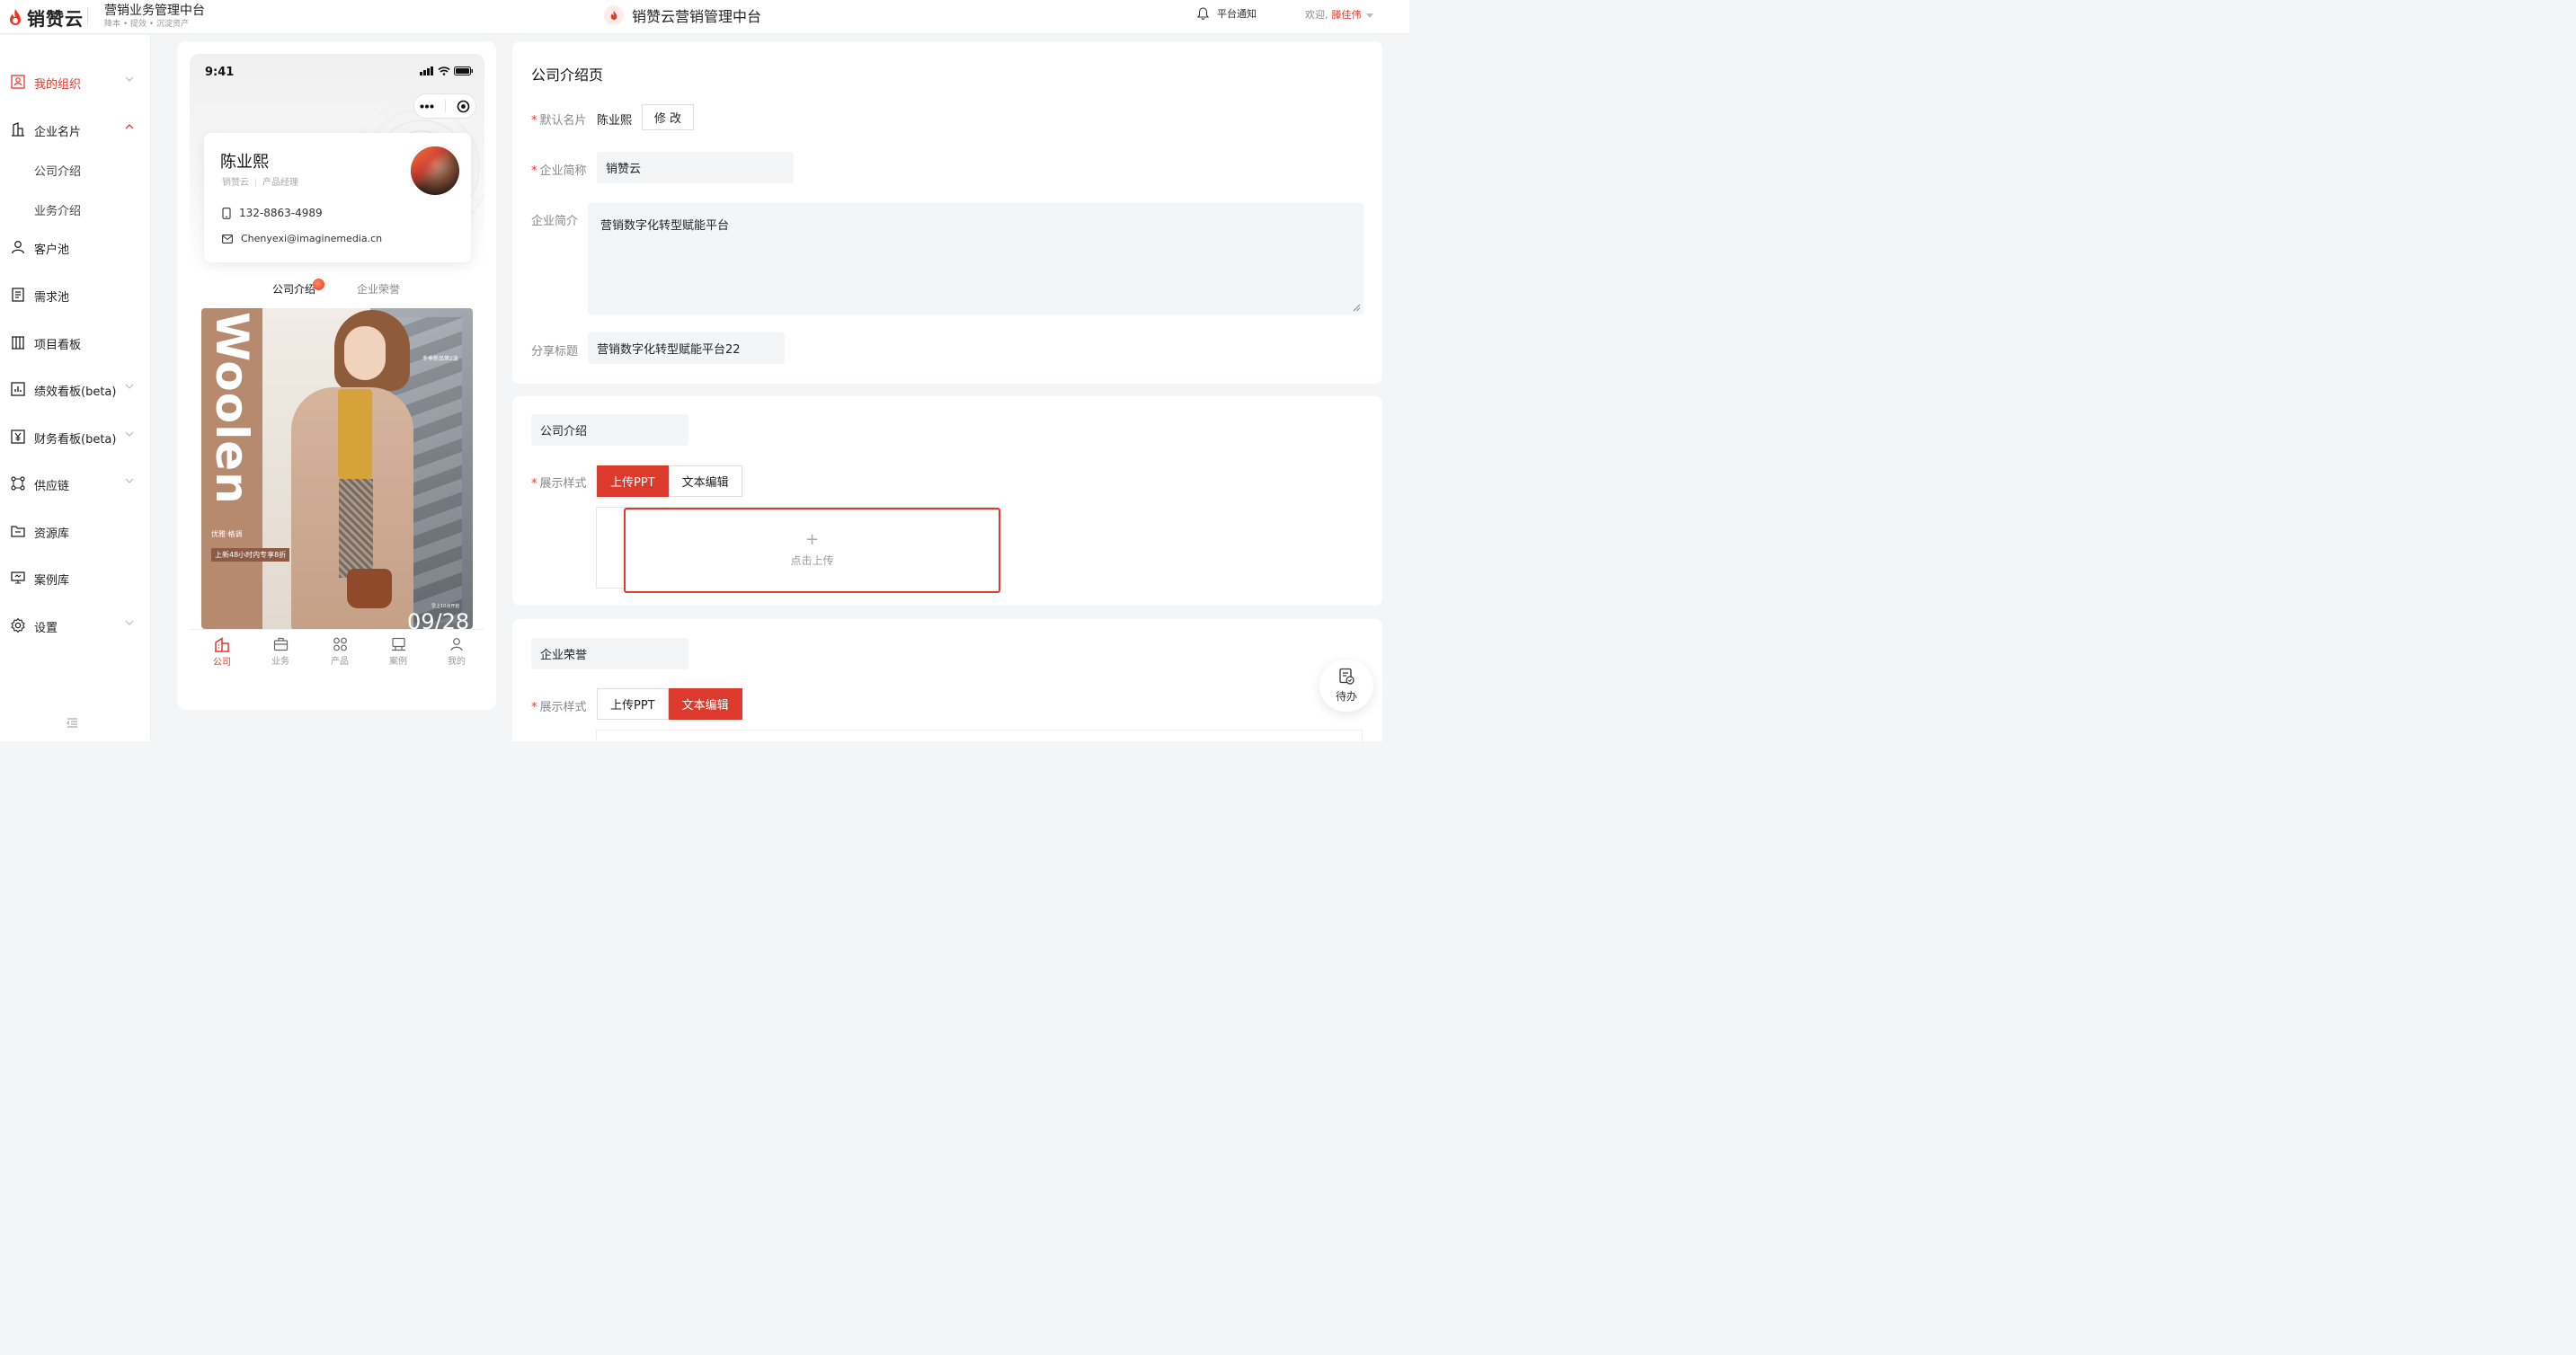 The width and height of the screenshot is (2576, 1355). I want to click on poster-tag-1: 优雅·格调, so click(227, 534).